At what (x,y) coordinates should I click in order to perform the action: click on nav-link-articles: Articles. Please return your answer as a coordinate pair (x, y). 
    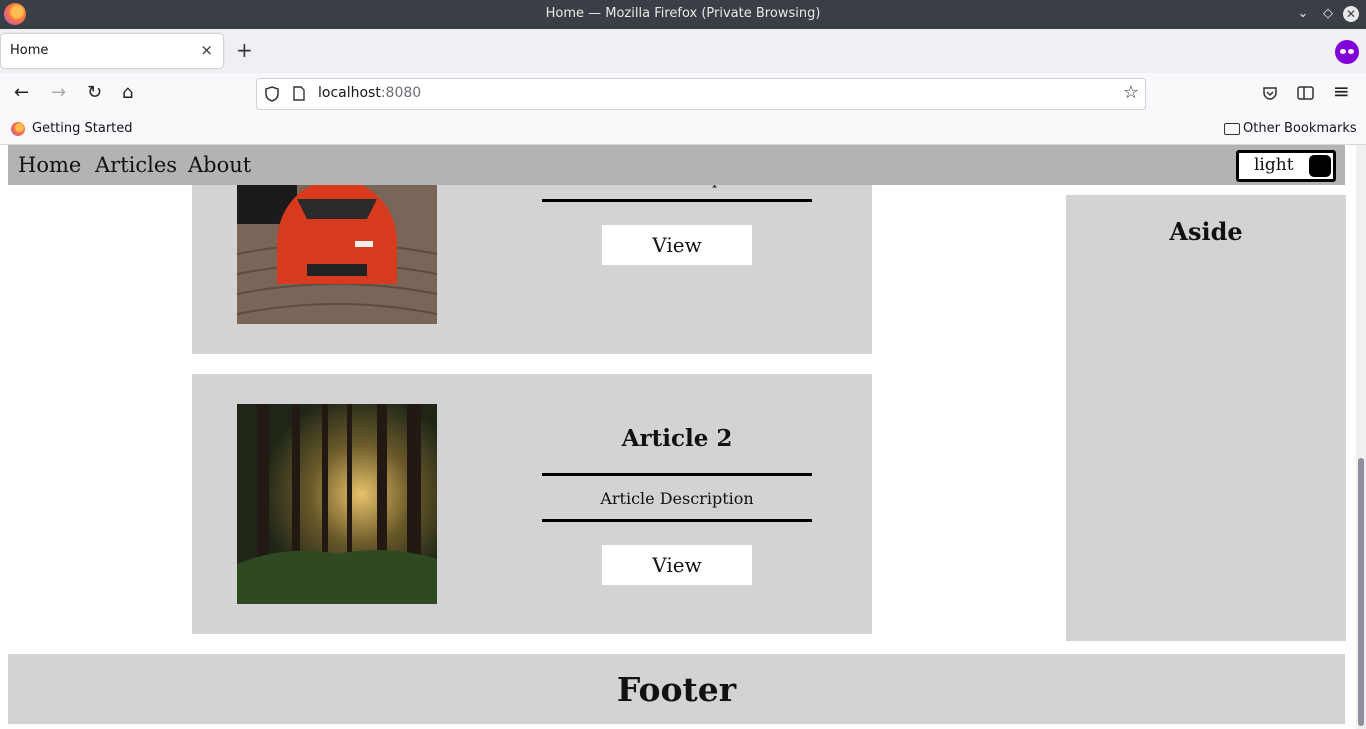
    Looking at the image, I should click on (136, 165).